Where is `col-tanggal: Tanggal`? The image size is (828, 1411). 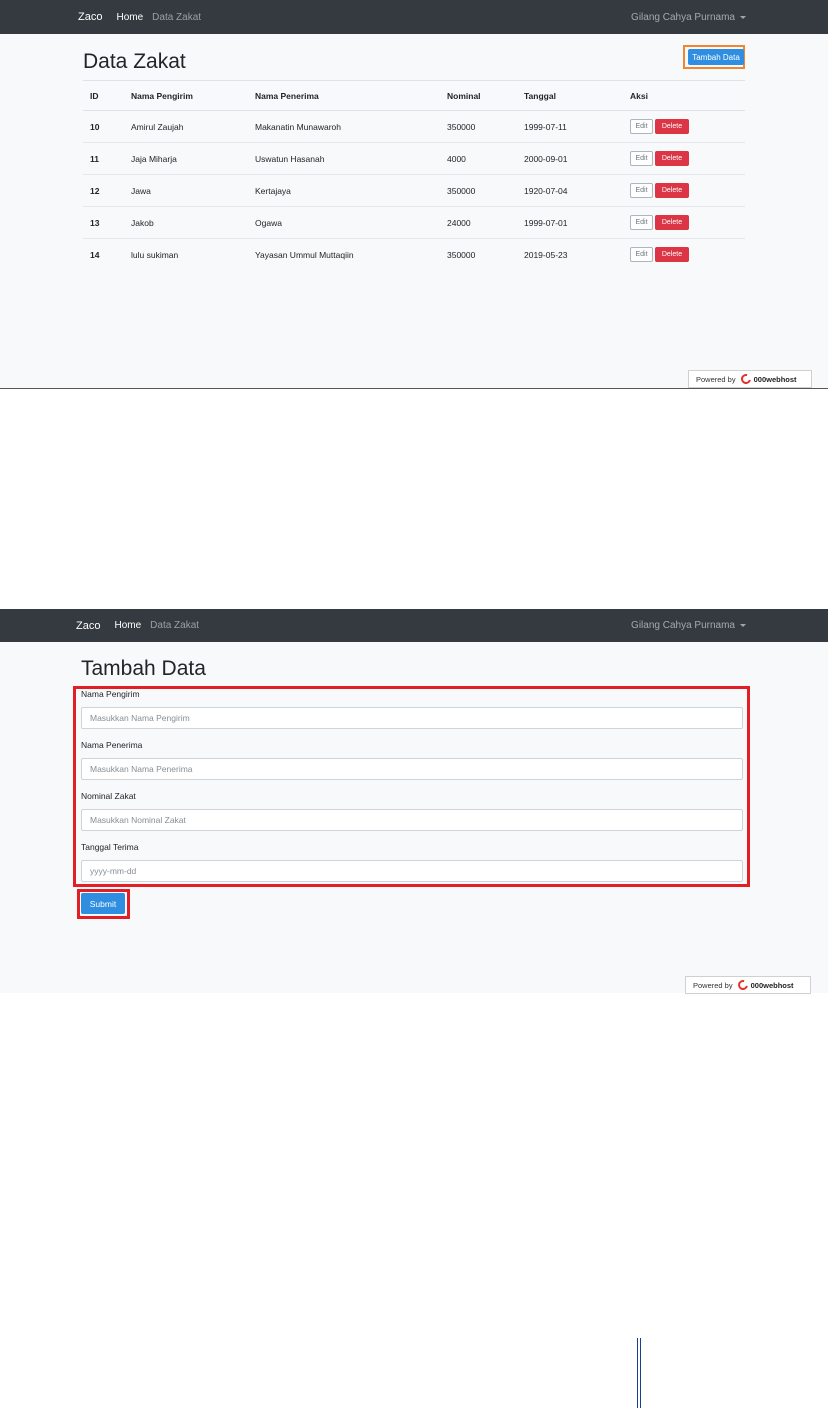
col-tanggal: Tanggal is located at coordinates (570, 95).